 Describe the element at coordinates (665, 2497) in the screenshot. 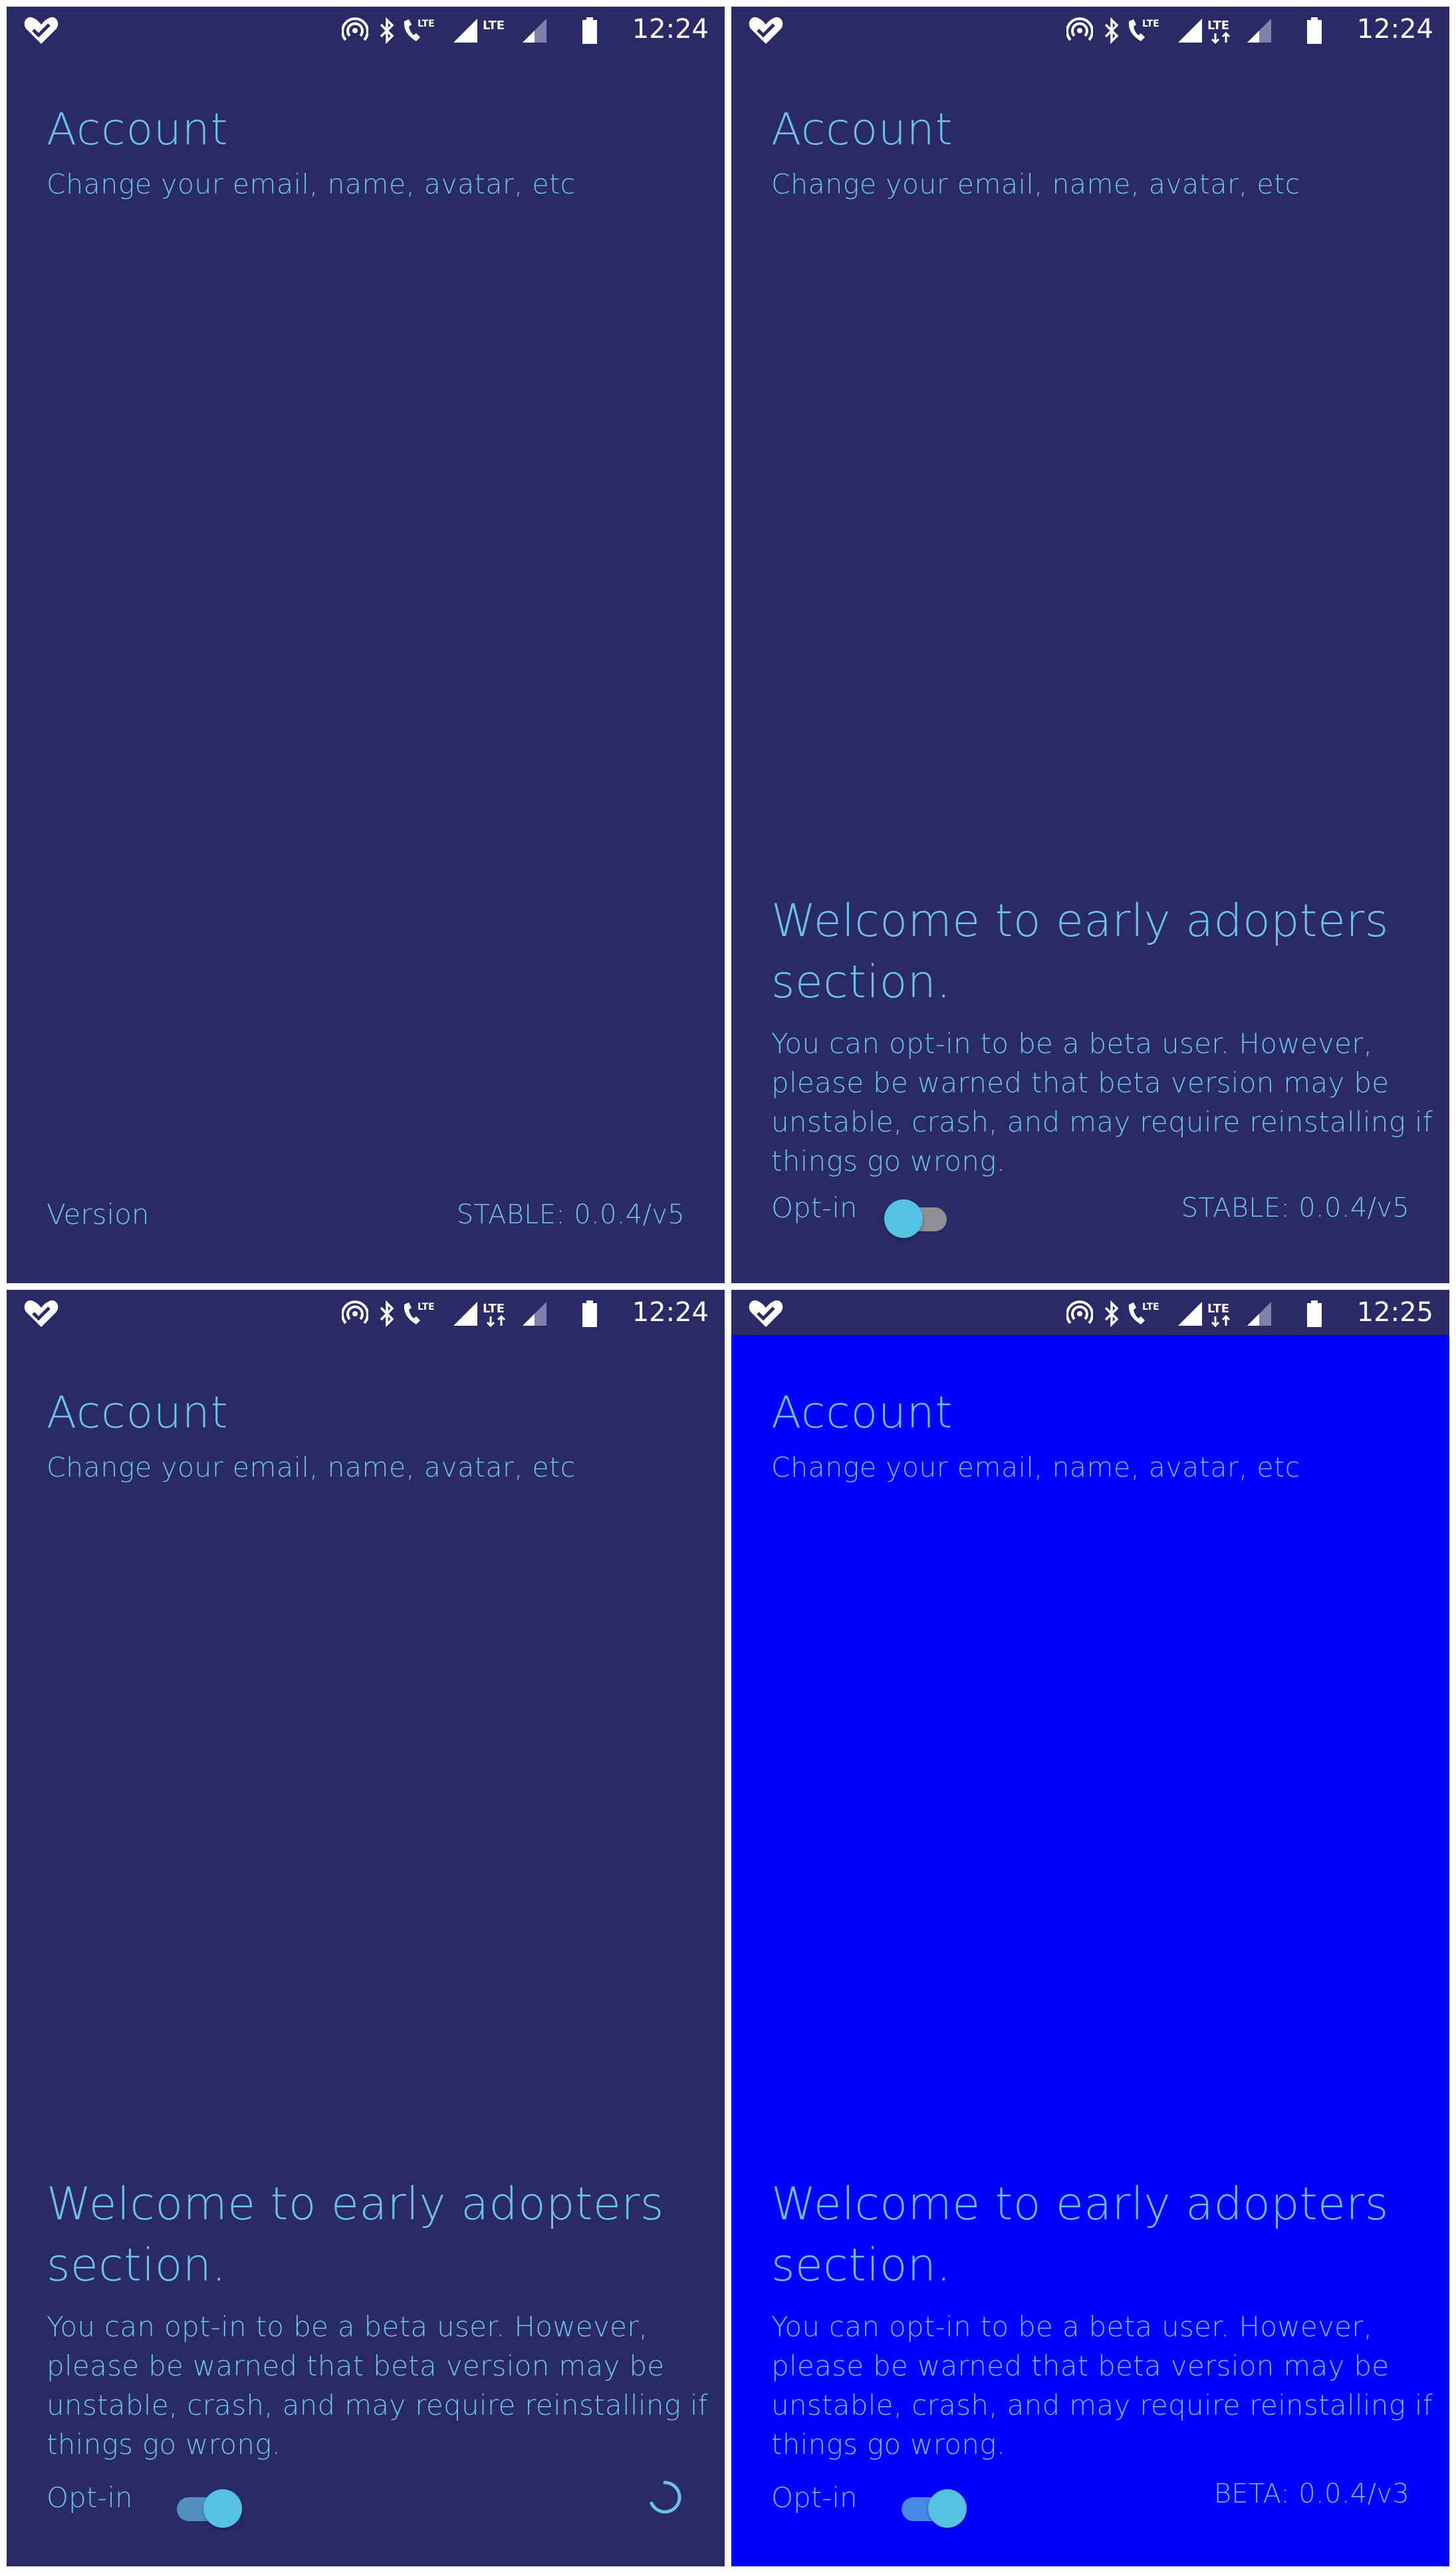

I see `loading-spinner-icon` at that location.